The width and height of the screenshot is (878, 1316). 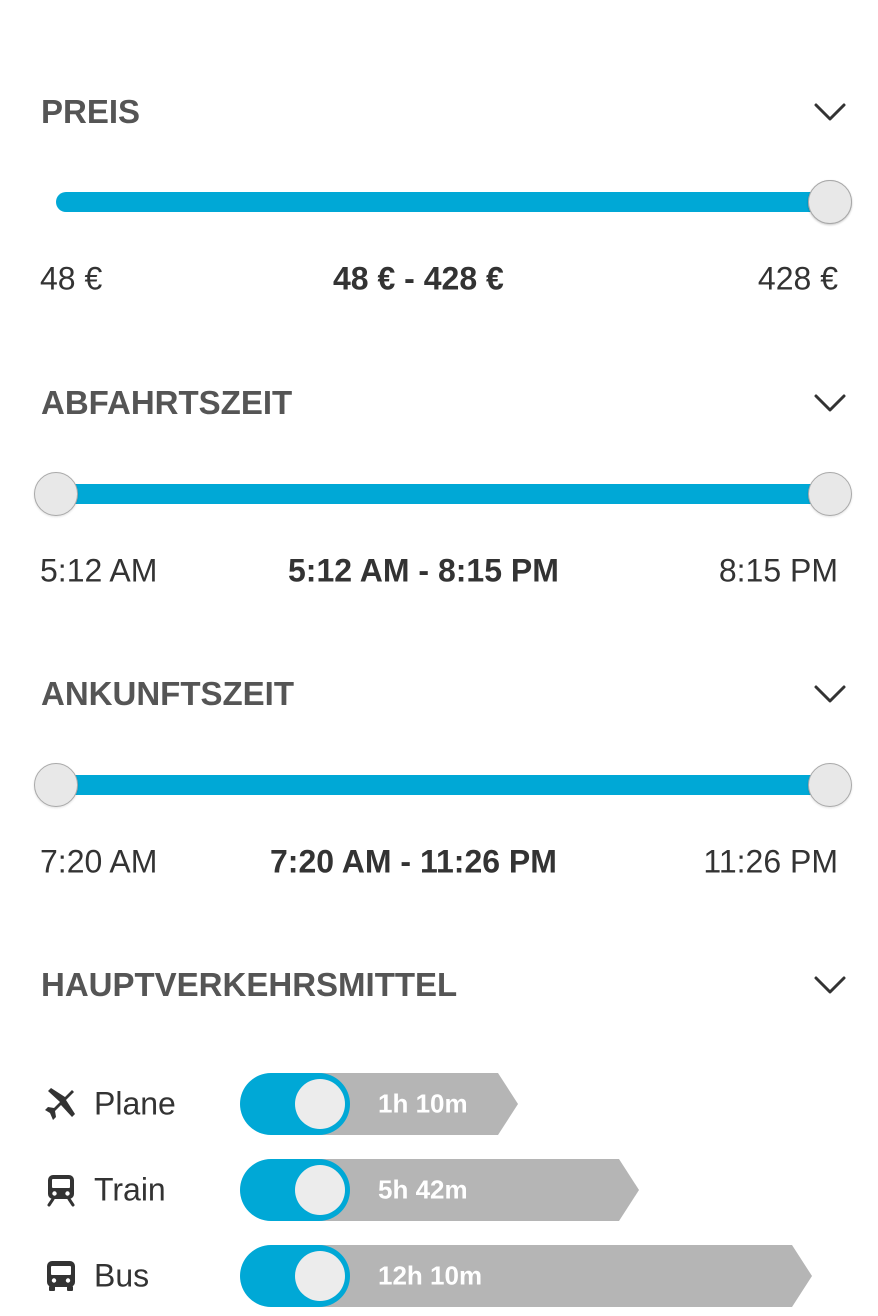 I want to click on arrival-slider-track, so click(x=443, y=785).